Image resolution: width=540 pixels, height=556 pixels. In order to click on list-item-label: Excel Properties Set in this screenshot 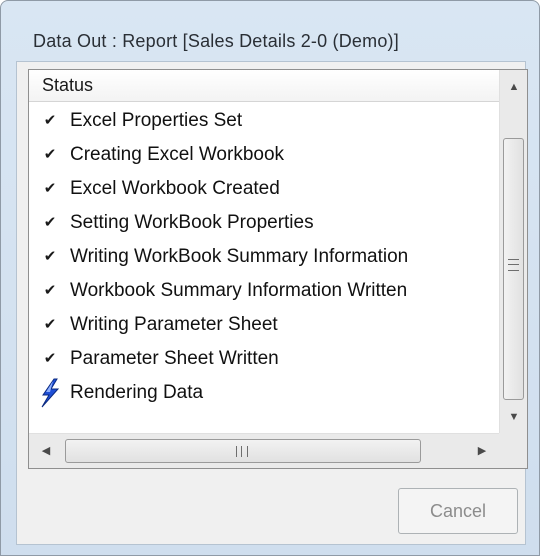, I will do `click(156, 120)`.